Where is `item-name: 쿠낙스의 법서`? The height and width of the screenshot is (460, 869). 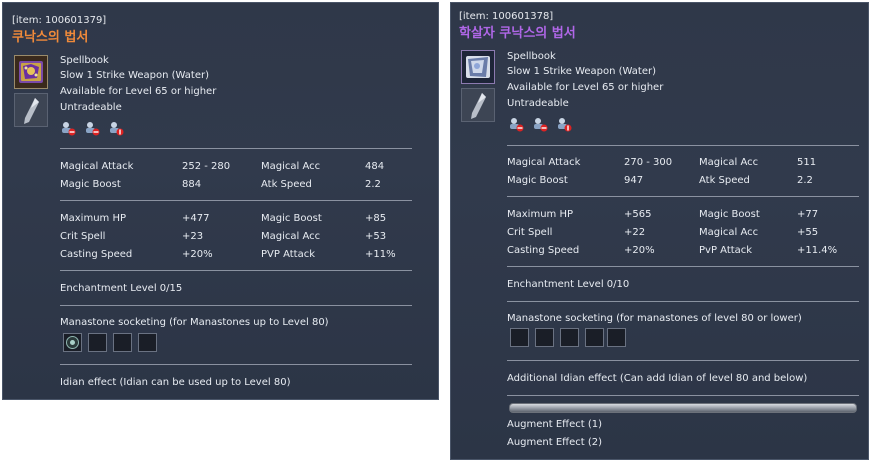
item-name: 쿠낙스의 법서 is located at coordinates (50, 37).